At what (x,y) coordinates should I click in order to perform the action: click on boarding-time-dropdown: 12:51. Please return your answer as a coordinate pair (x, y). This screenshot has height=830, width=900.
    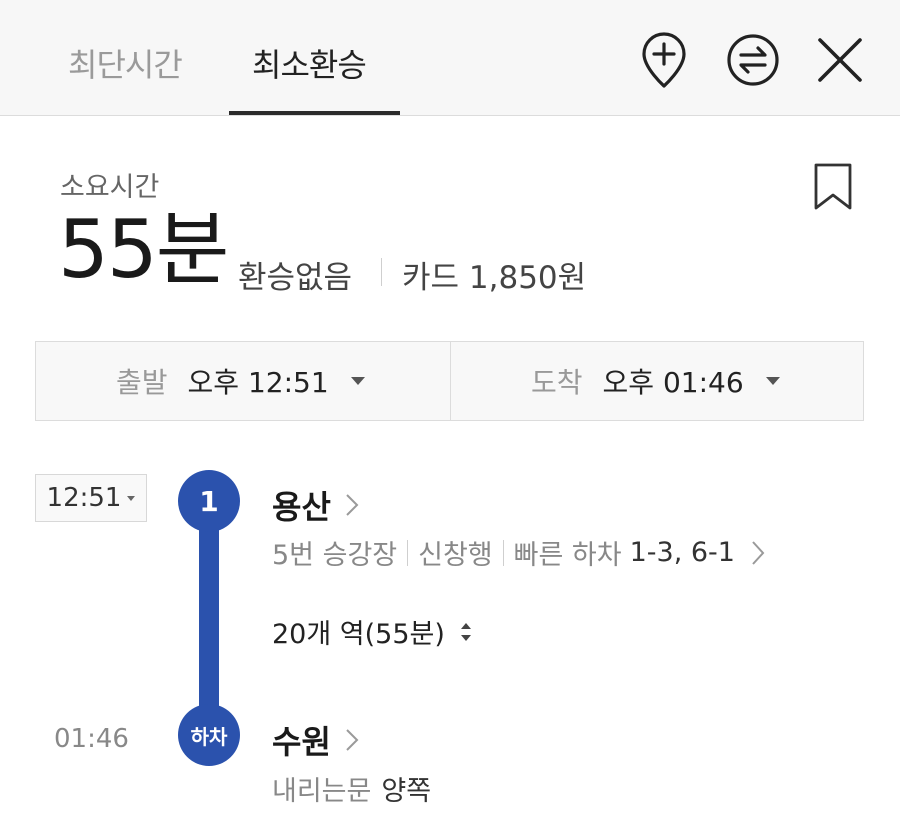
    Looking at the image, I should click on (91, 498).